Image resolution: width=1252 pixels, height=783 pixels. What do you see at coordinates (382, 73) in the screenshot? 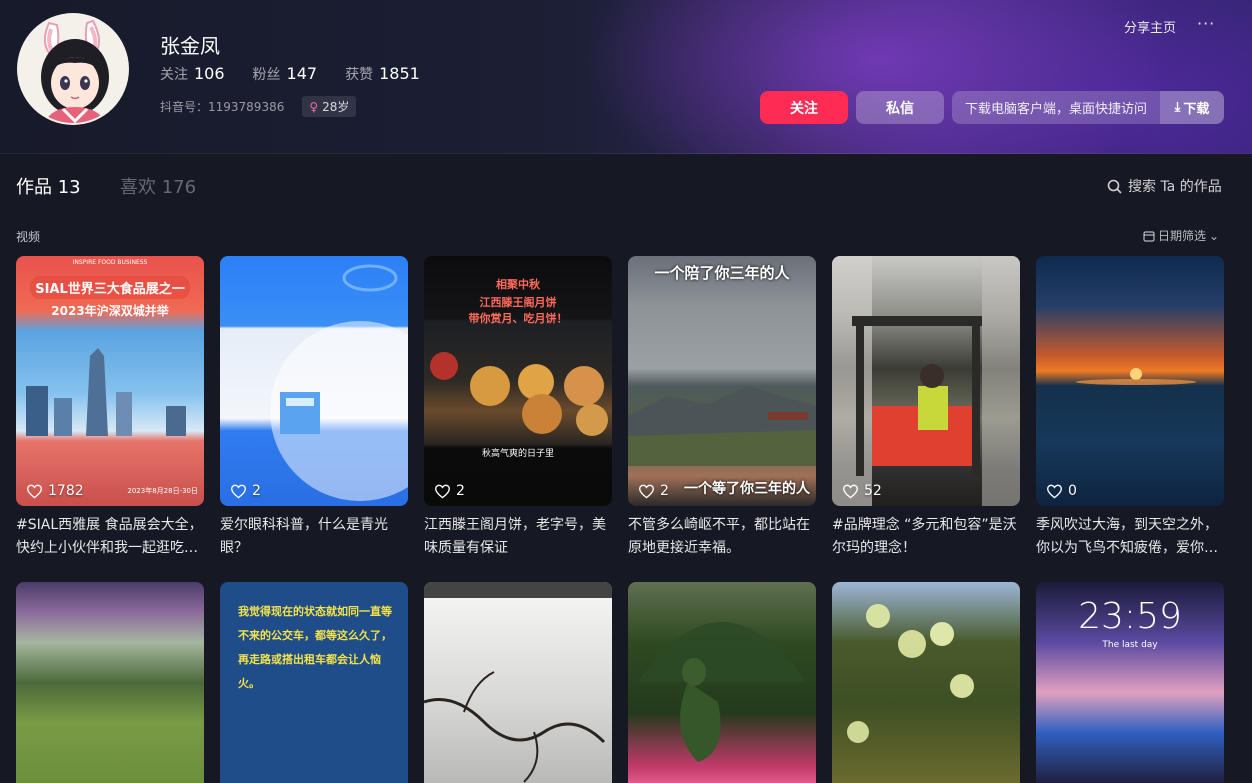
I see `stat-likes-received: 获赞 1851` at bounding box center [382, 73].